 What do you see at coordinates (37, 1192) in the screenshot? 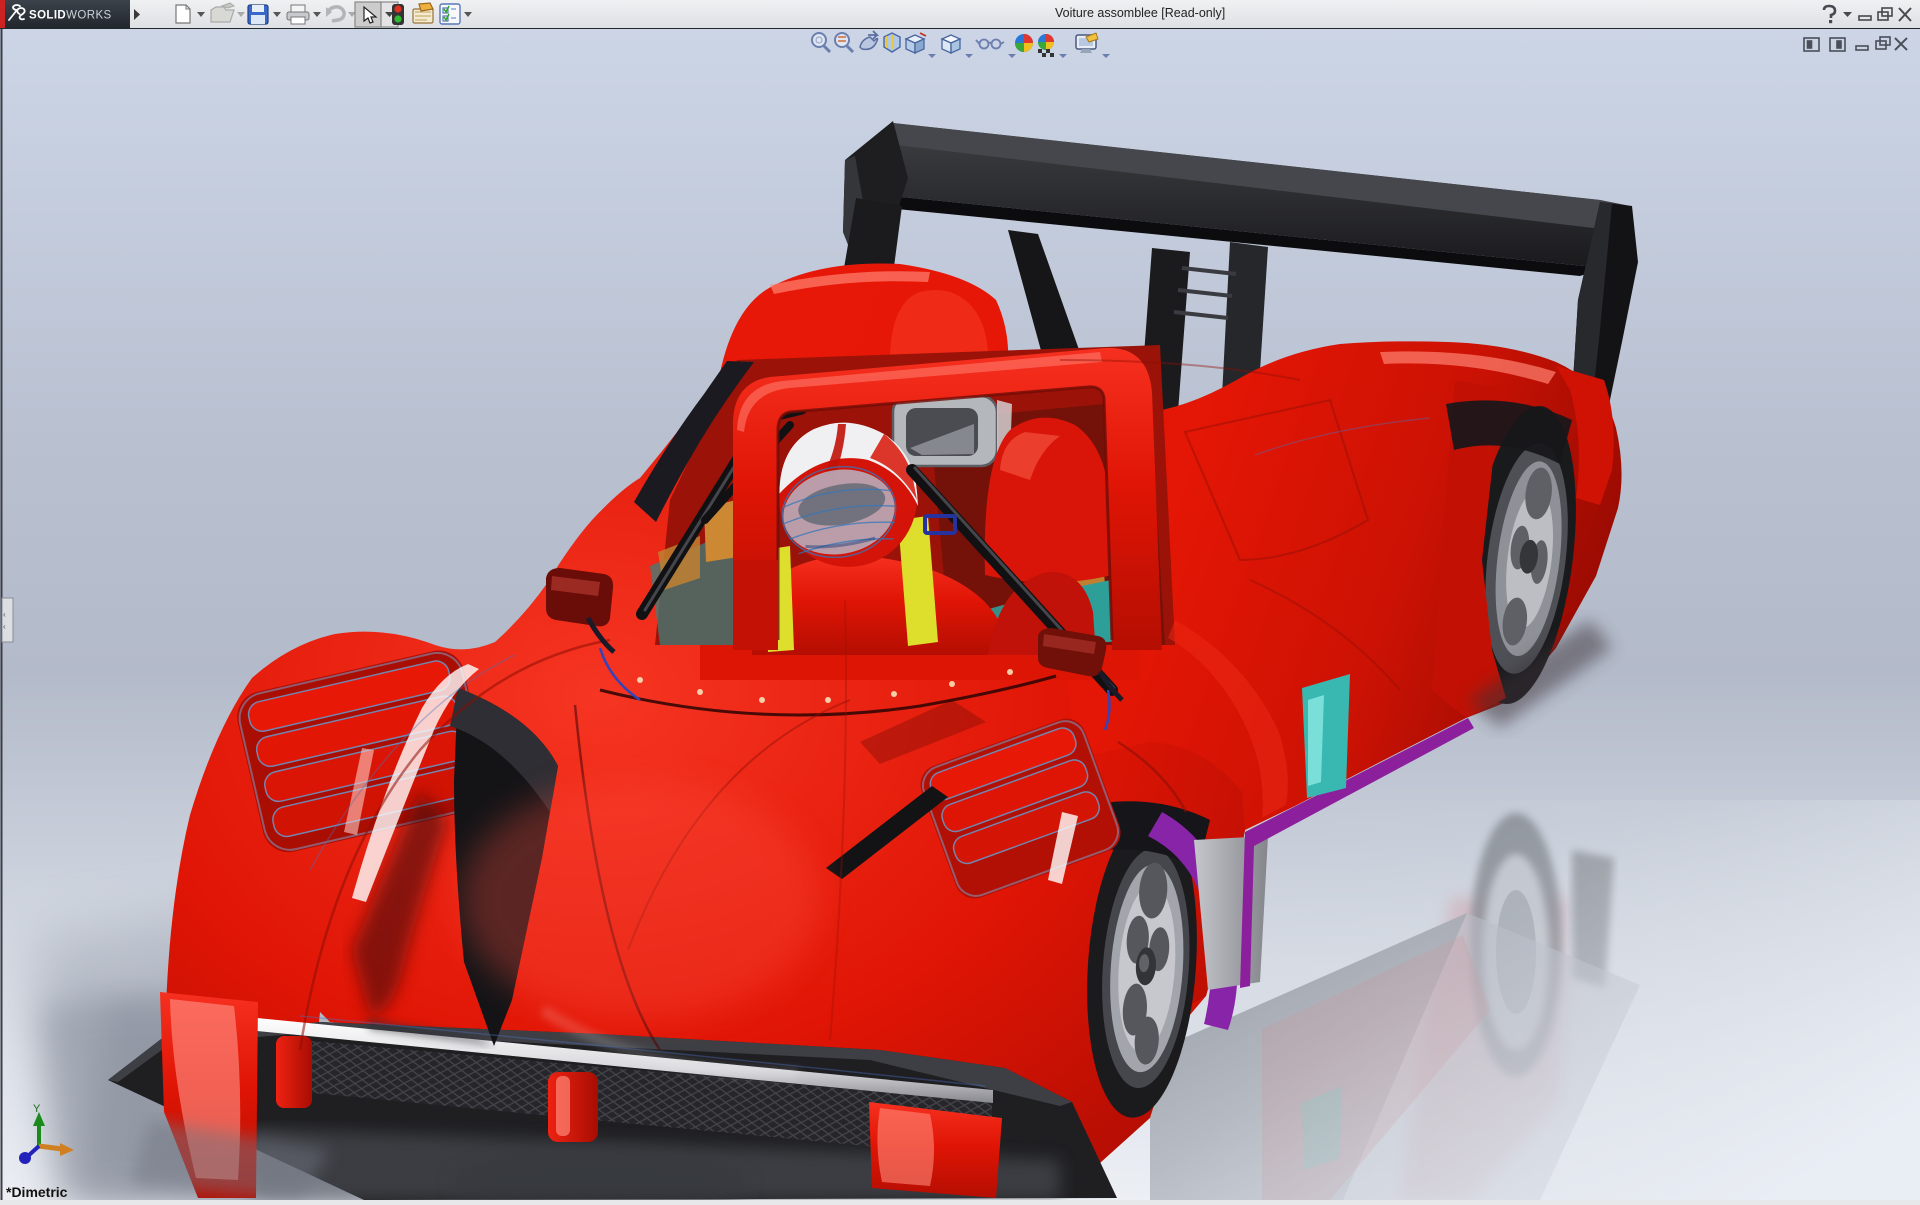
I see `svg-text: *Dimetric` at bounding box center [37, 1192].